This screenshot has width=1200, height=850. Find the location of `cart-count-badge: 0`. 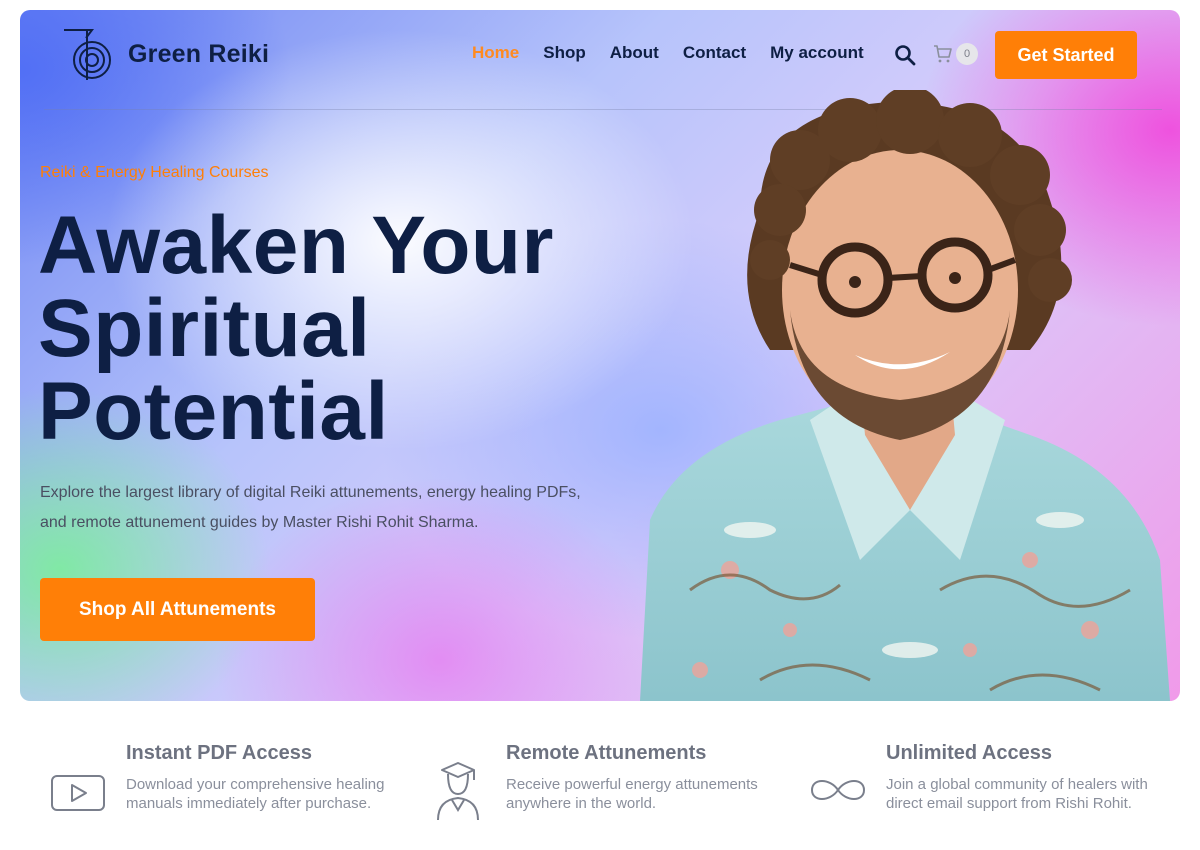

cart-count-badge: 0 is located at coordinates (967, 54).